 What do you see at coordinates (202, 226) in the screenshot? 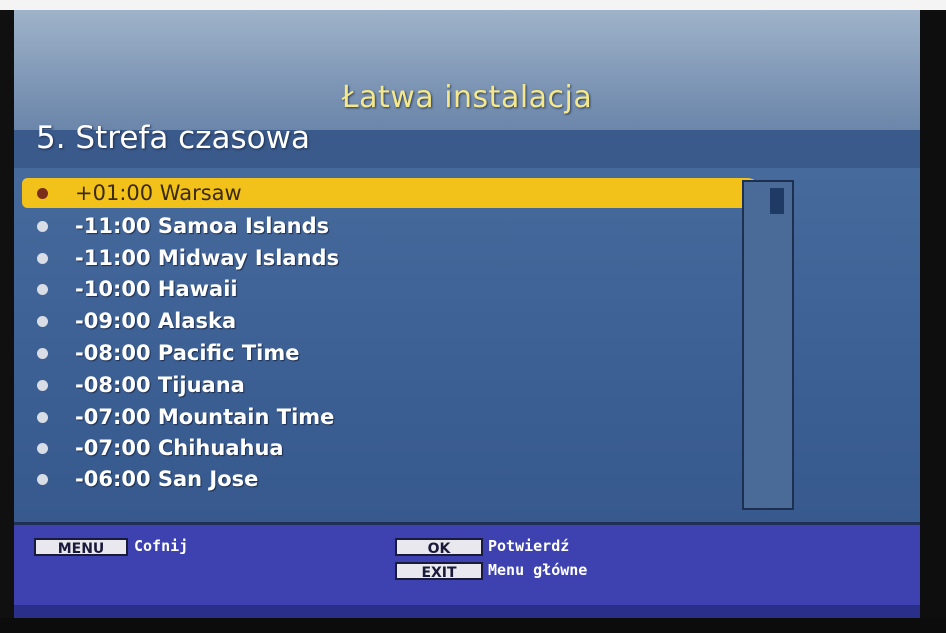
I see `timezone-label: -11:00 Samoa Islands` at bounding box center [202, 226].